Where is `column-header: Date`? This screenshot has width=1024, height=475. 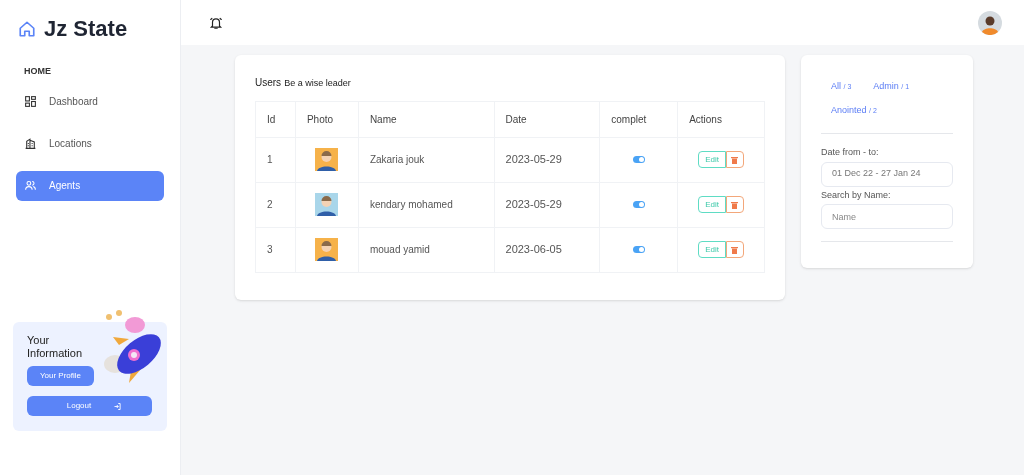
column-header: Date is located at coordinates (516, 119).